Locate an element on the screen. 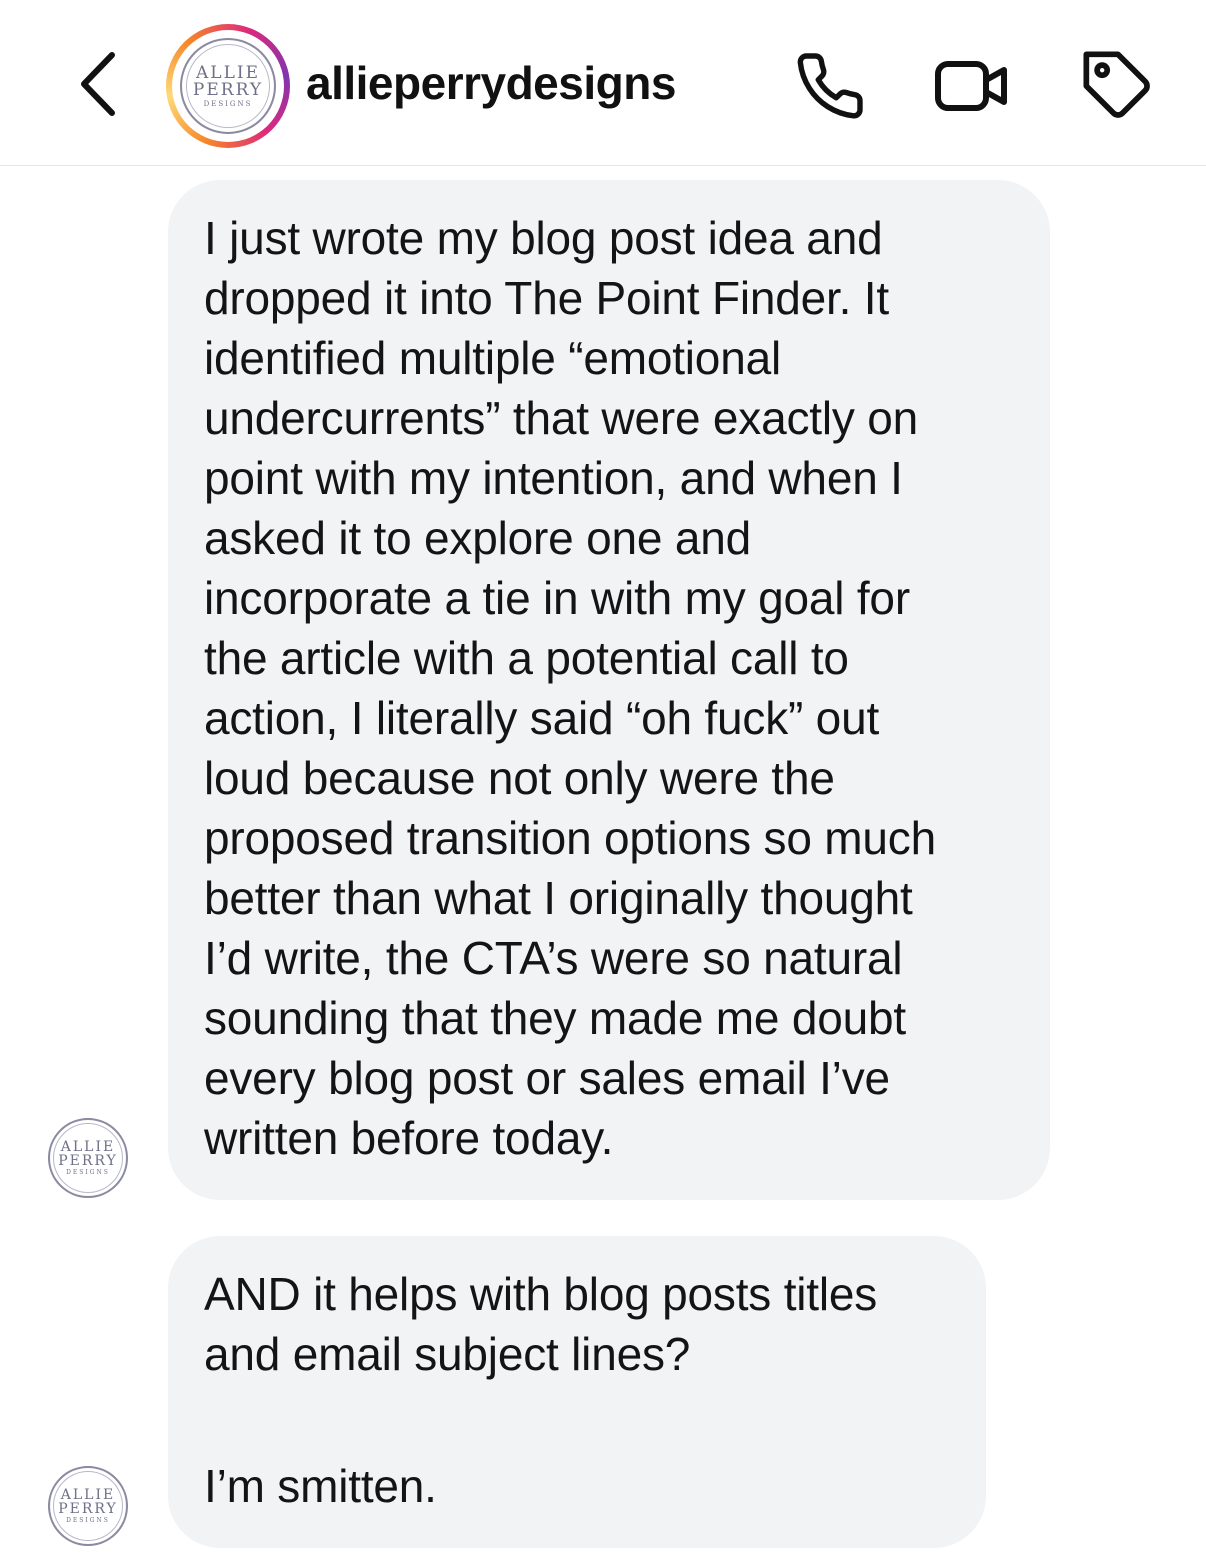  video-call-button is located at coordinates (972, 86).